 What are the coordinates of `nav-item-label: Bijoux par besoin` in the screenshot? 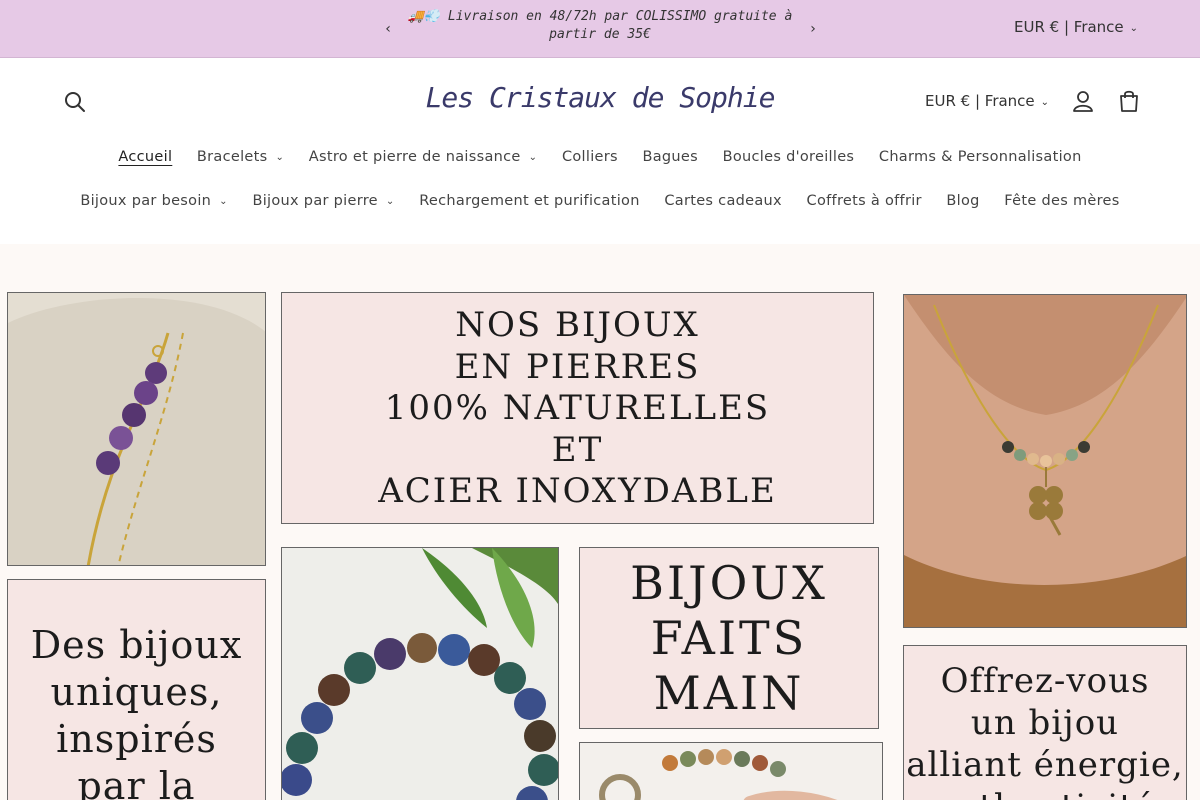 It's located at (146, 201).